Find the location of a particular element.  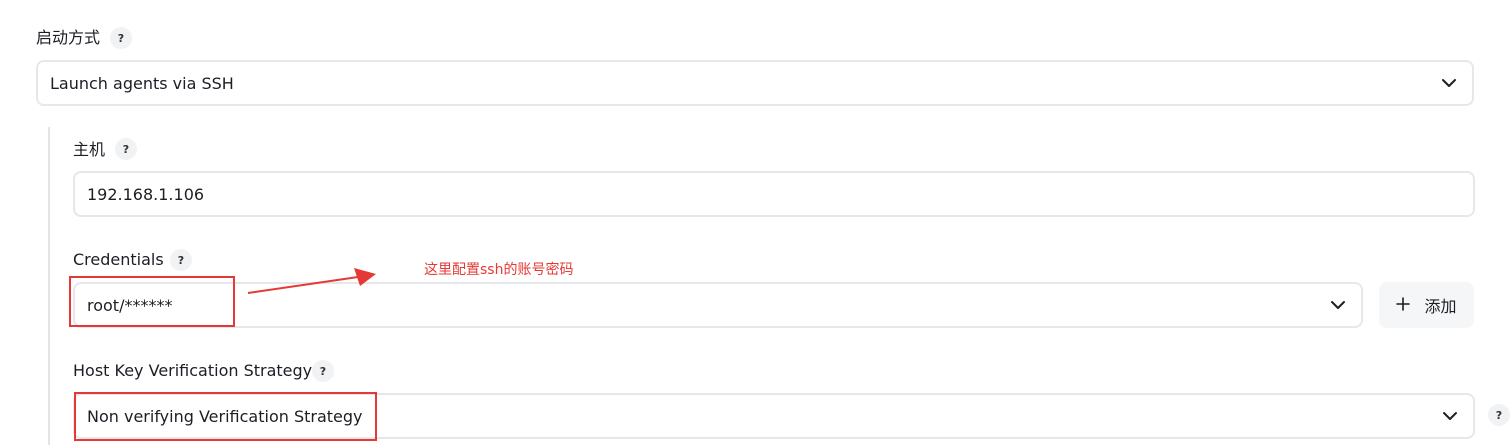

side-help-icon: ? is located at coordinates (1499, 415).